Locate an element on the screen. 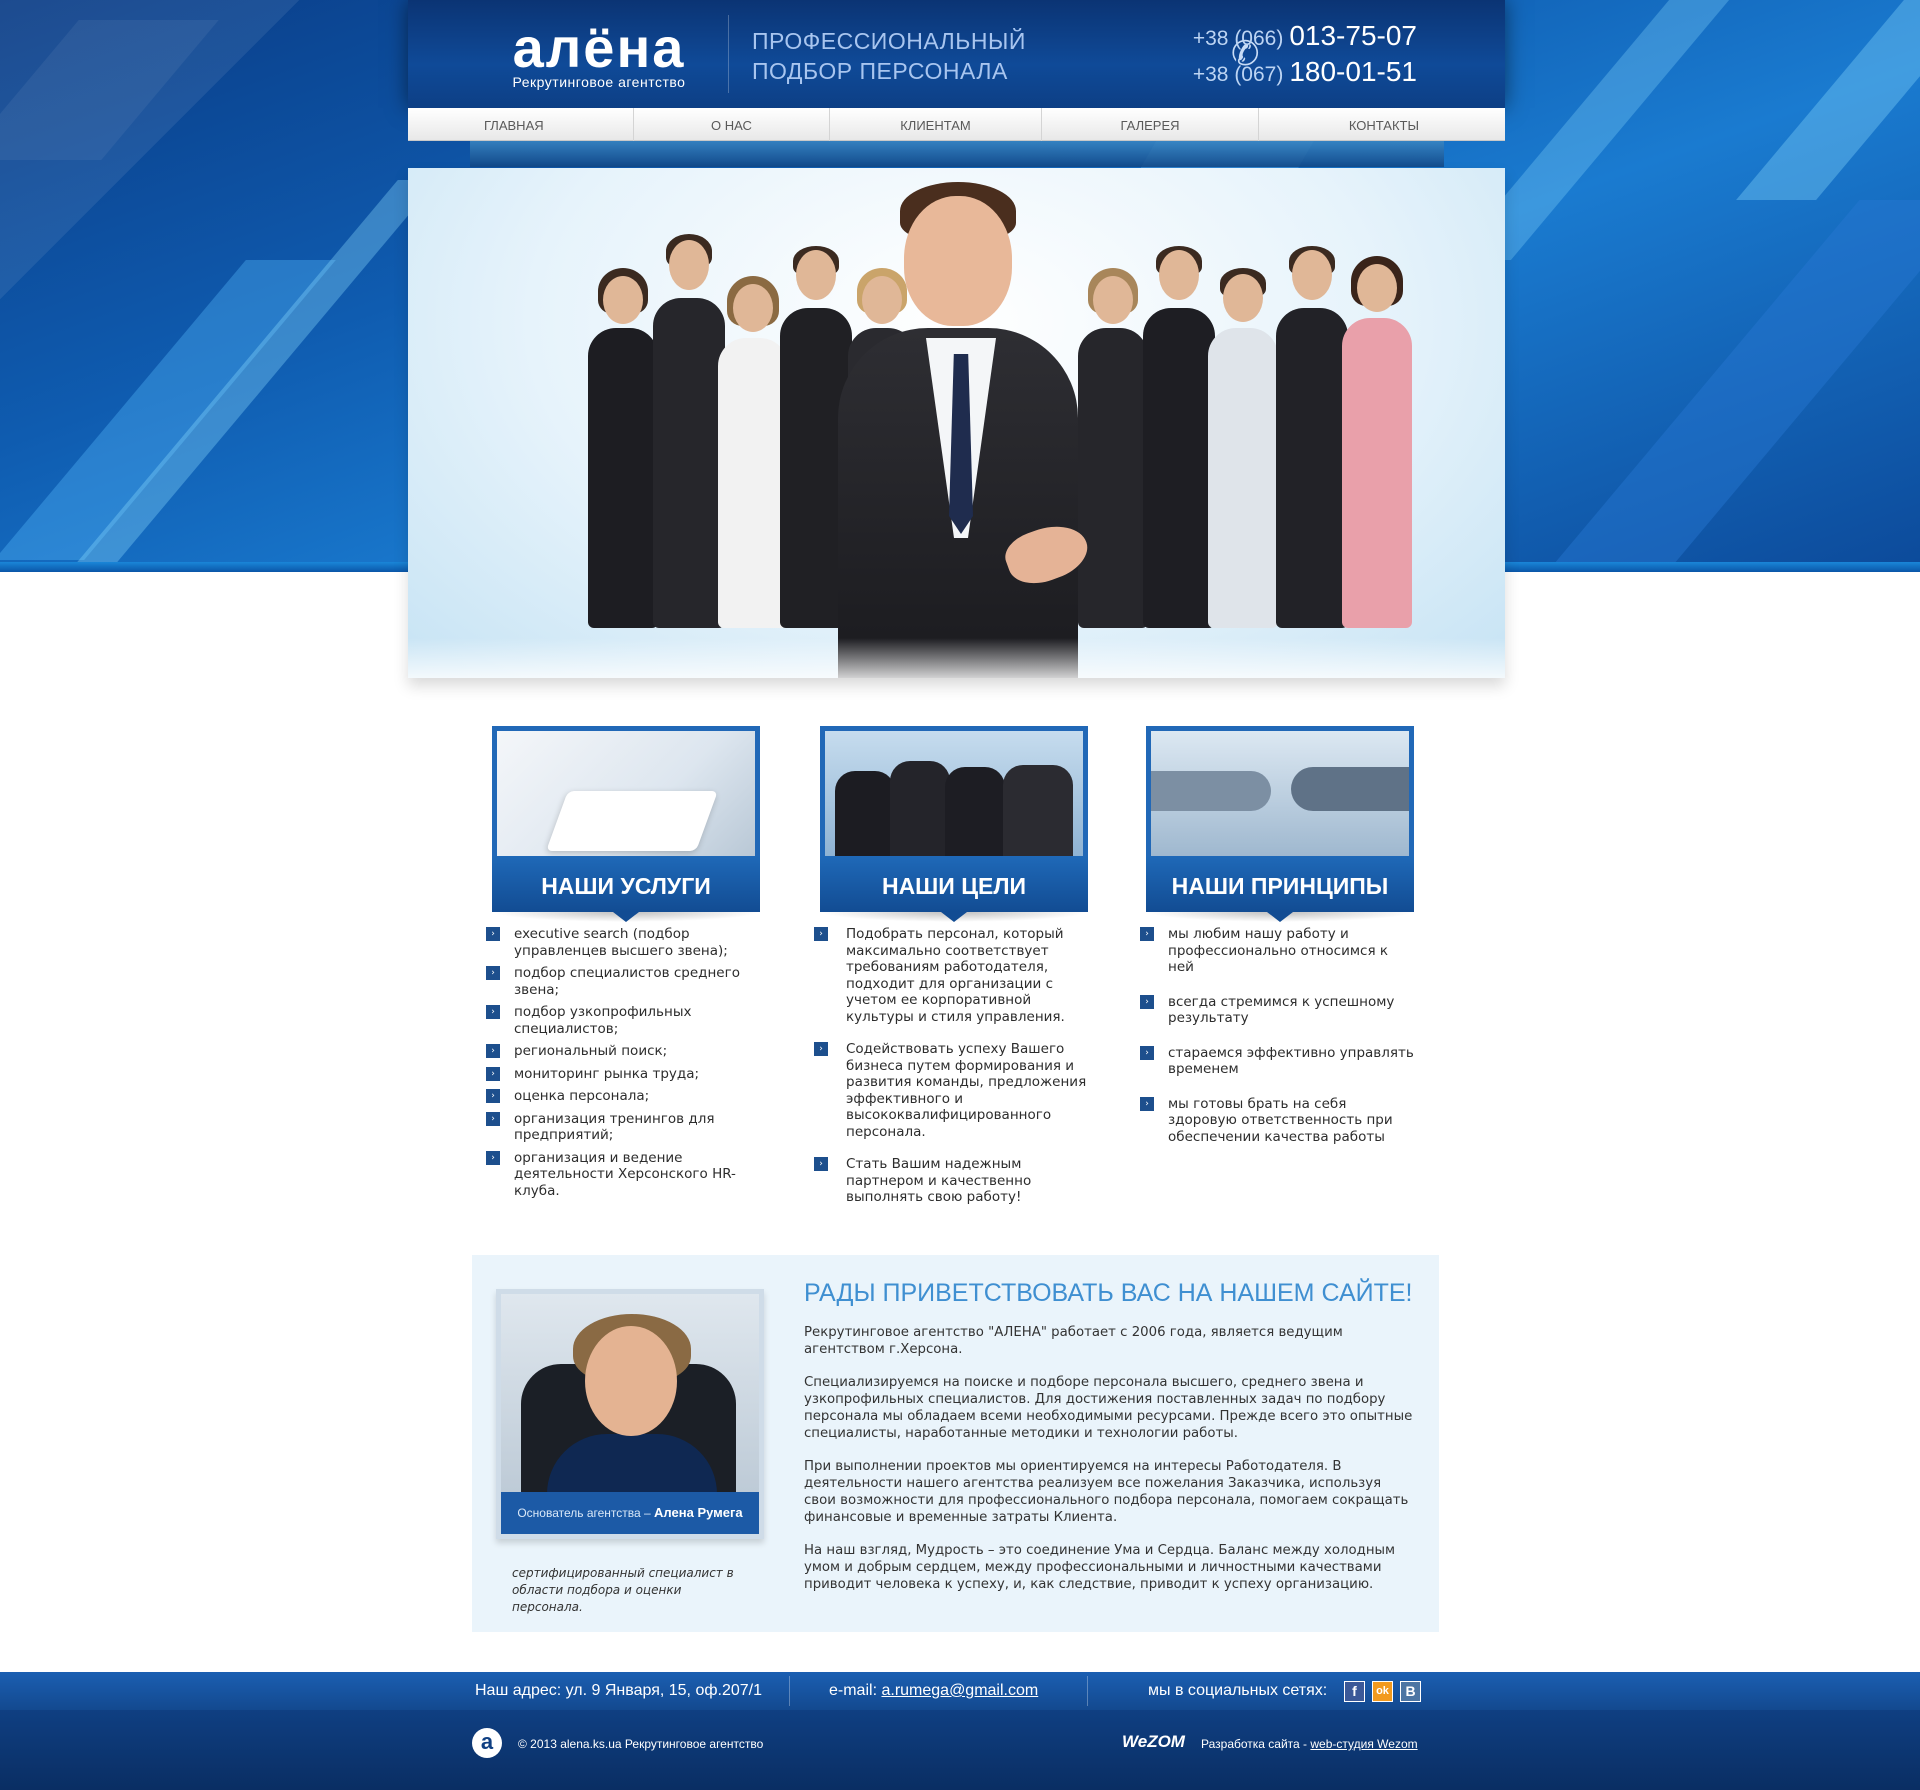 This screenshot has height=1790, width=1920. nav-item-contacts: КОНТАКТЫ is located at coordinates (1381, 124).